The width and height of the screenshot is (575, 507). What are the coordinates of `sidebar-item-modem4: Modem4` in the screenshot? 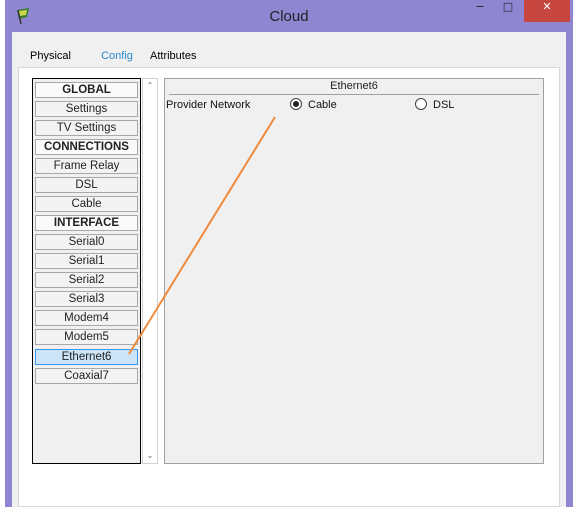 It's located at (86, 318).